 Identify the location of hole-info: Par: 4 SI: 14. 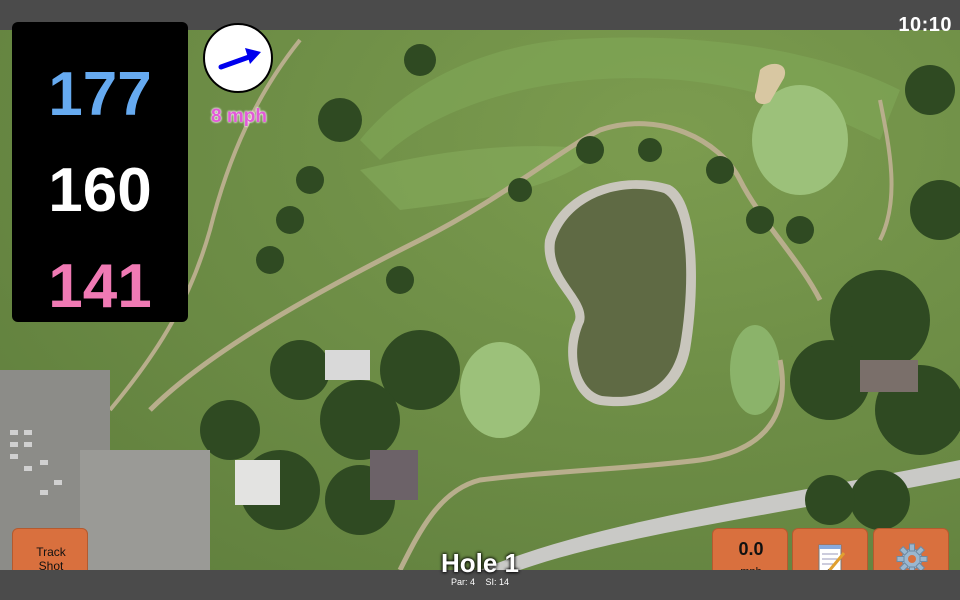
(480, 582).